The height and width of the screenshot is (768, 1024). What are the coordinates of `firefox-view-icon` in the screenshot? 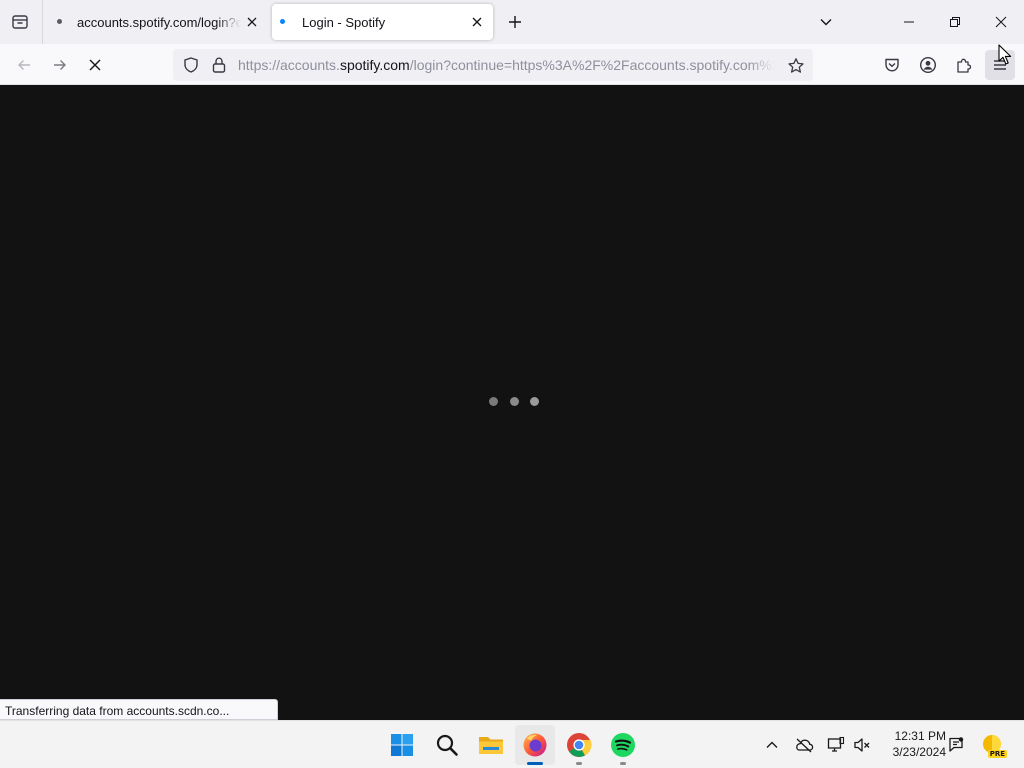 It's located at (20, 22).